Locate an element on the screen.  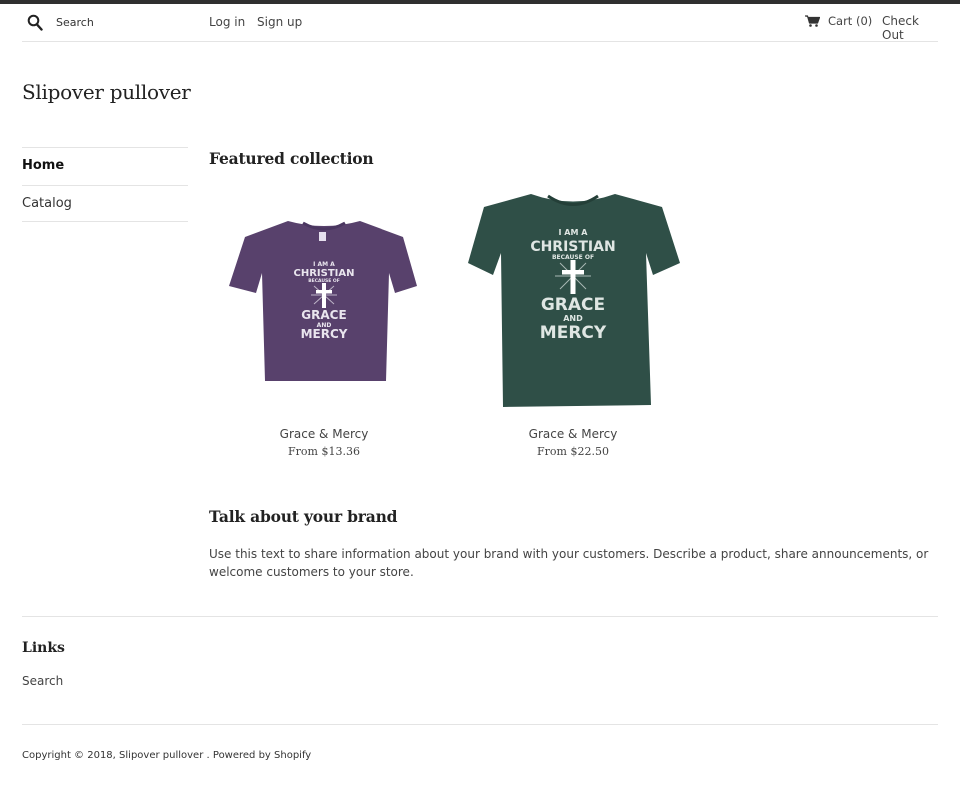
footer-divider is located at coordinates (480, 616).